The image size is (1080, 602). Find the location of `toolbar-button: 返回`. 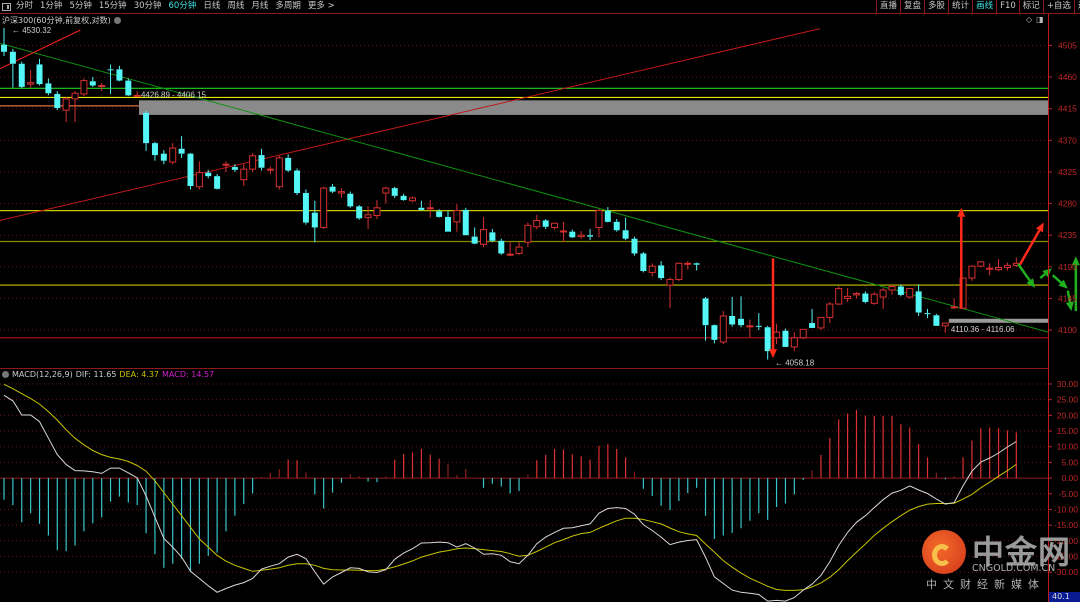

toolbar-button: 返回 is located at coordinates (1076, 6).